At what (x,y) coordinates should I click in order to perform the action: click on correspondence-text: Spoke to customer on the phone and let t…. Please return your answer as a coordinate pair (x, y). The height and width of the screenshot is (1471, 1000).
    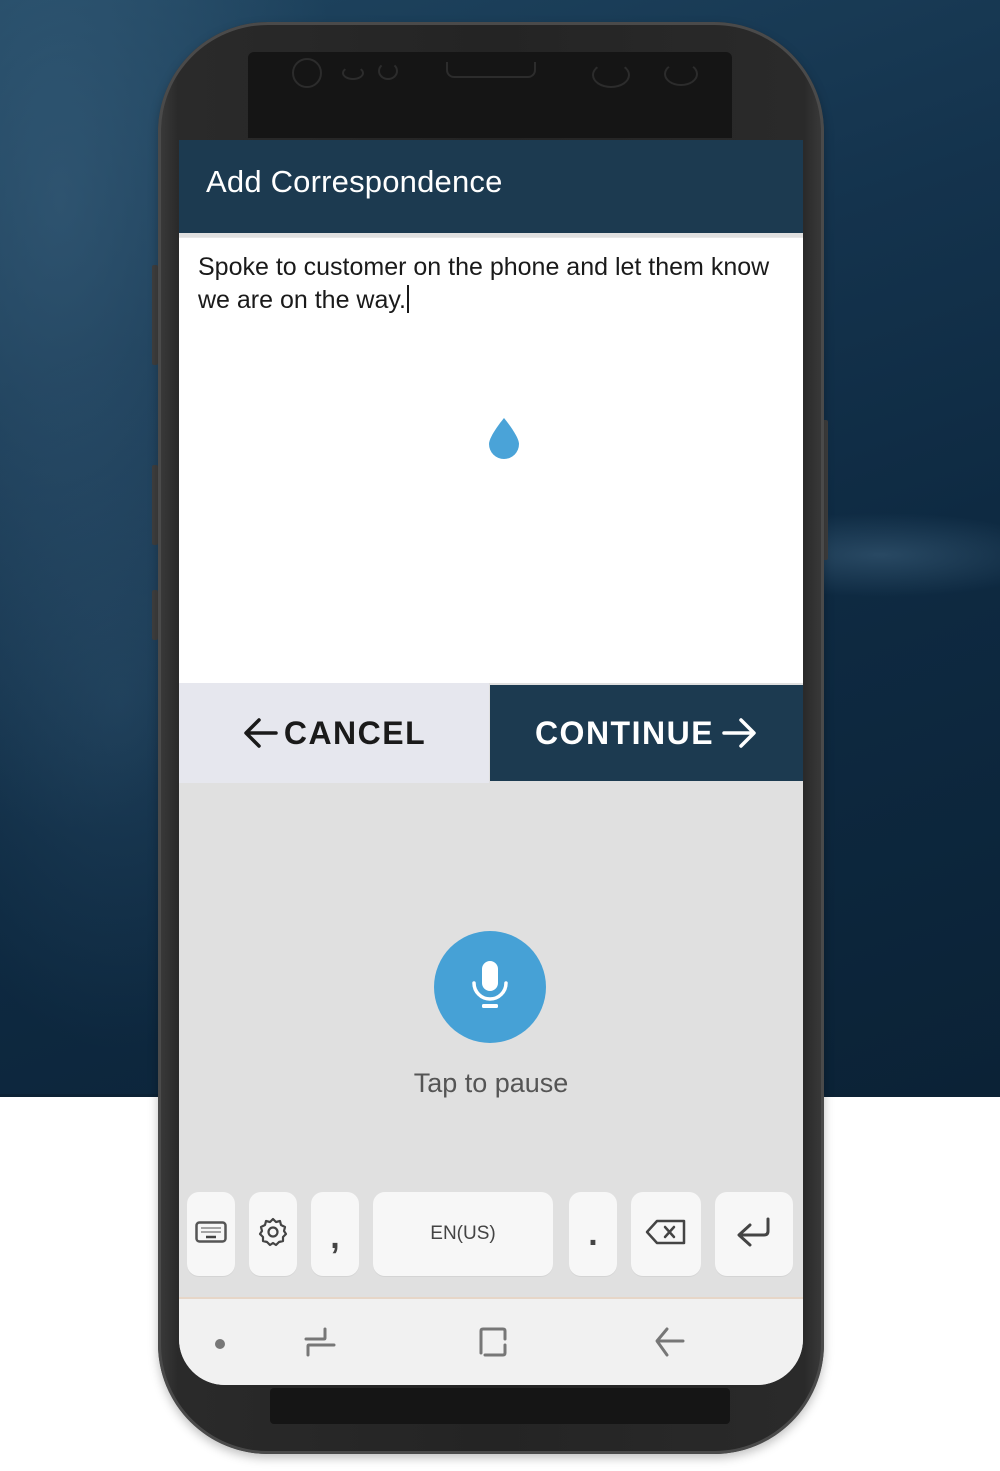
    Looking at the image, I should click on (484, 283).